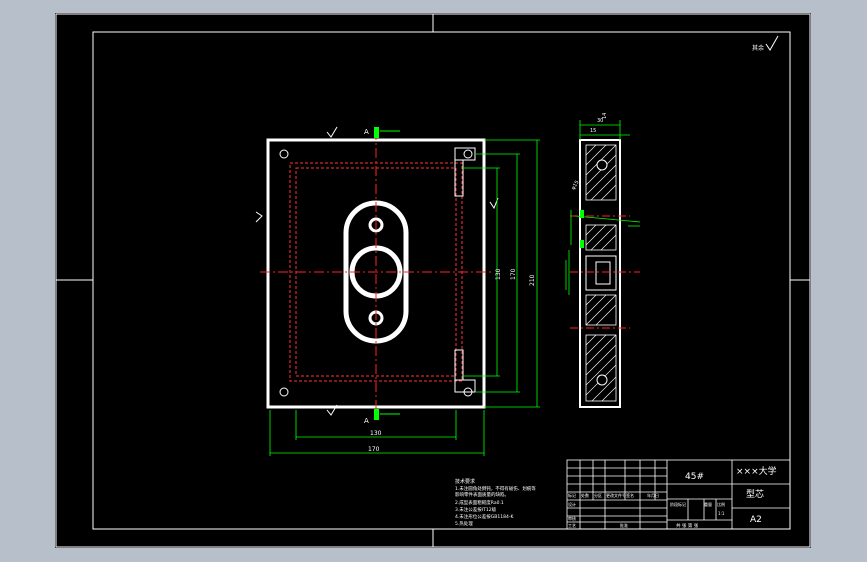 This screenshot has height=562, width=867. Describe the element at coordinates (678, 504) in the screenshot. I see `stage-label: 阶段标记` at that location.